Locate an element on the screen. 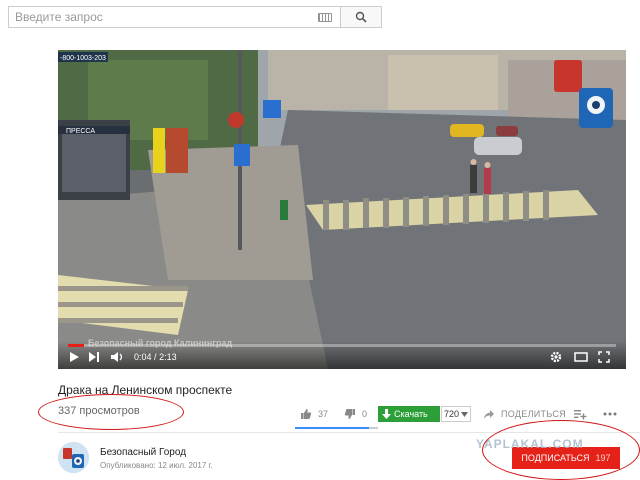 The height and width of the screenshot is (480, 640). like-count: 37 is located at coordinates (323, 414).